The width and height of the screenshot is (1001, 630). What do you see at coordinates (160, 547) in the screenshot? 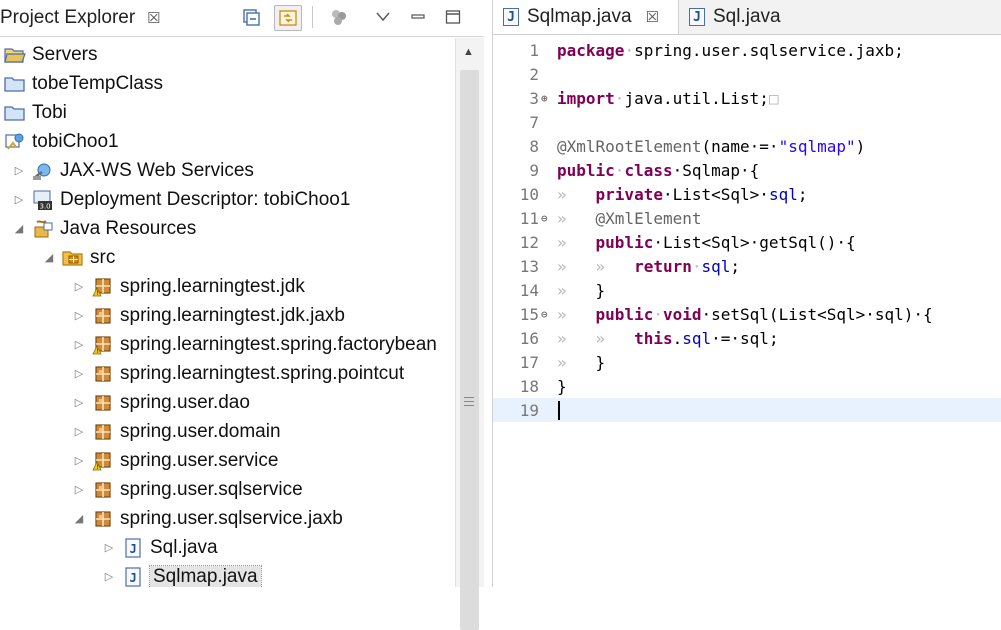
I see `tree-item: ▷ J Sql.java` at bounding box center [160, 547].